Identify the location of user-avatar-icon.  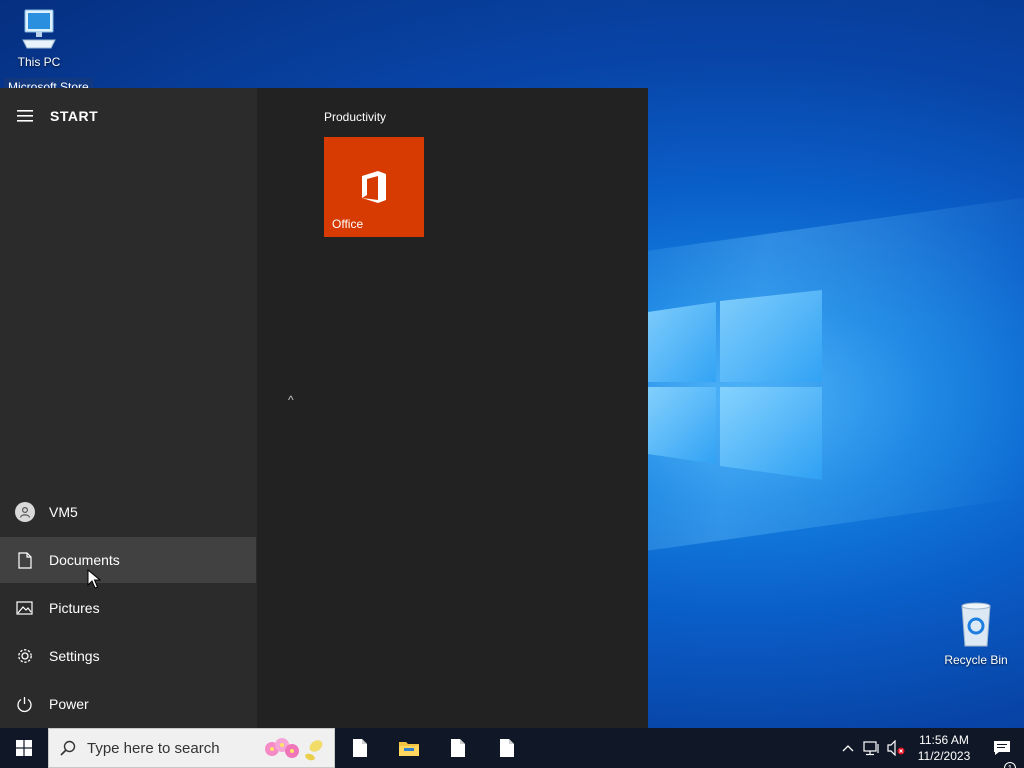
(24, 512).